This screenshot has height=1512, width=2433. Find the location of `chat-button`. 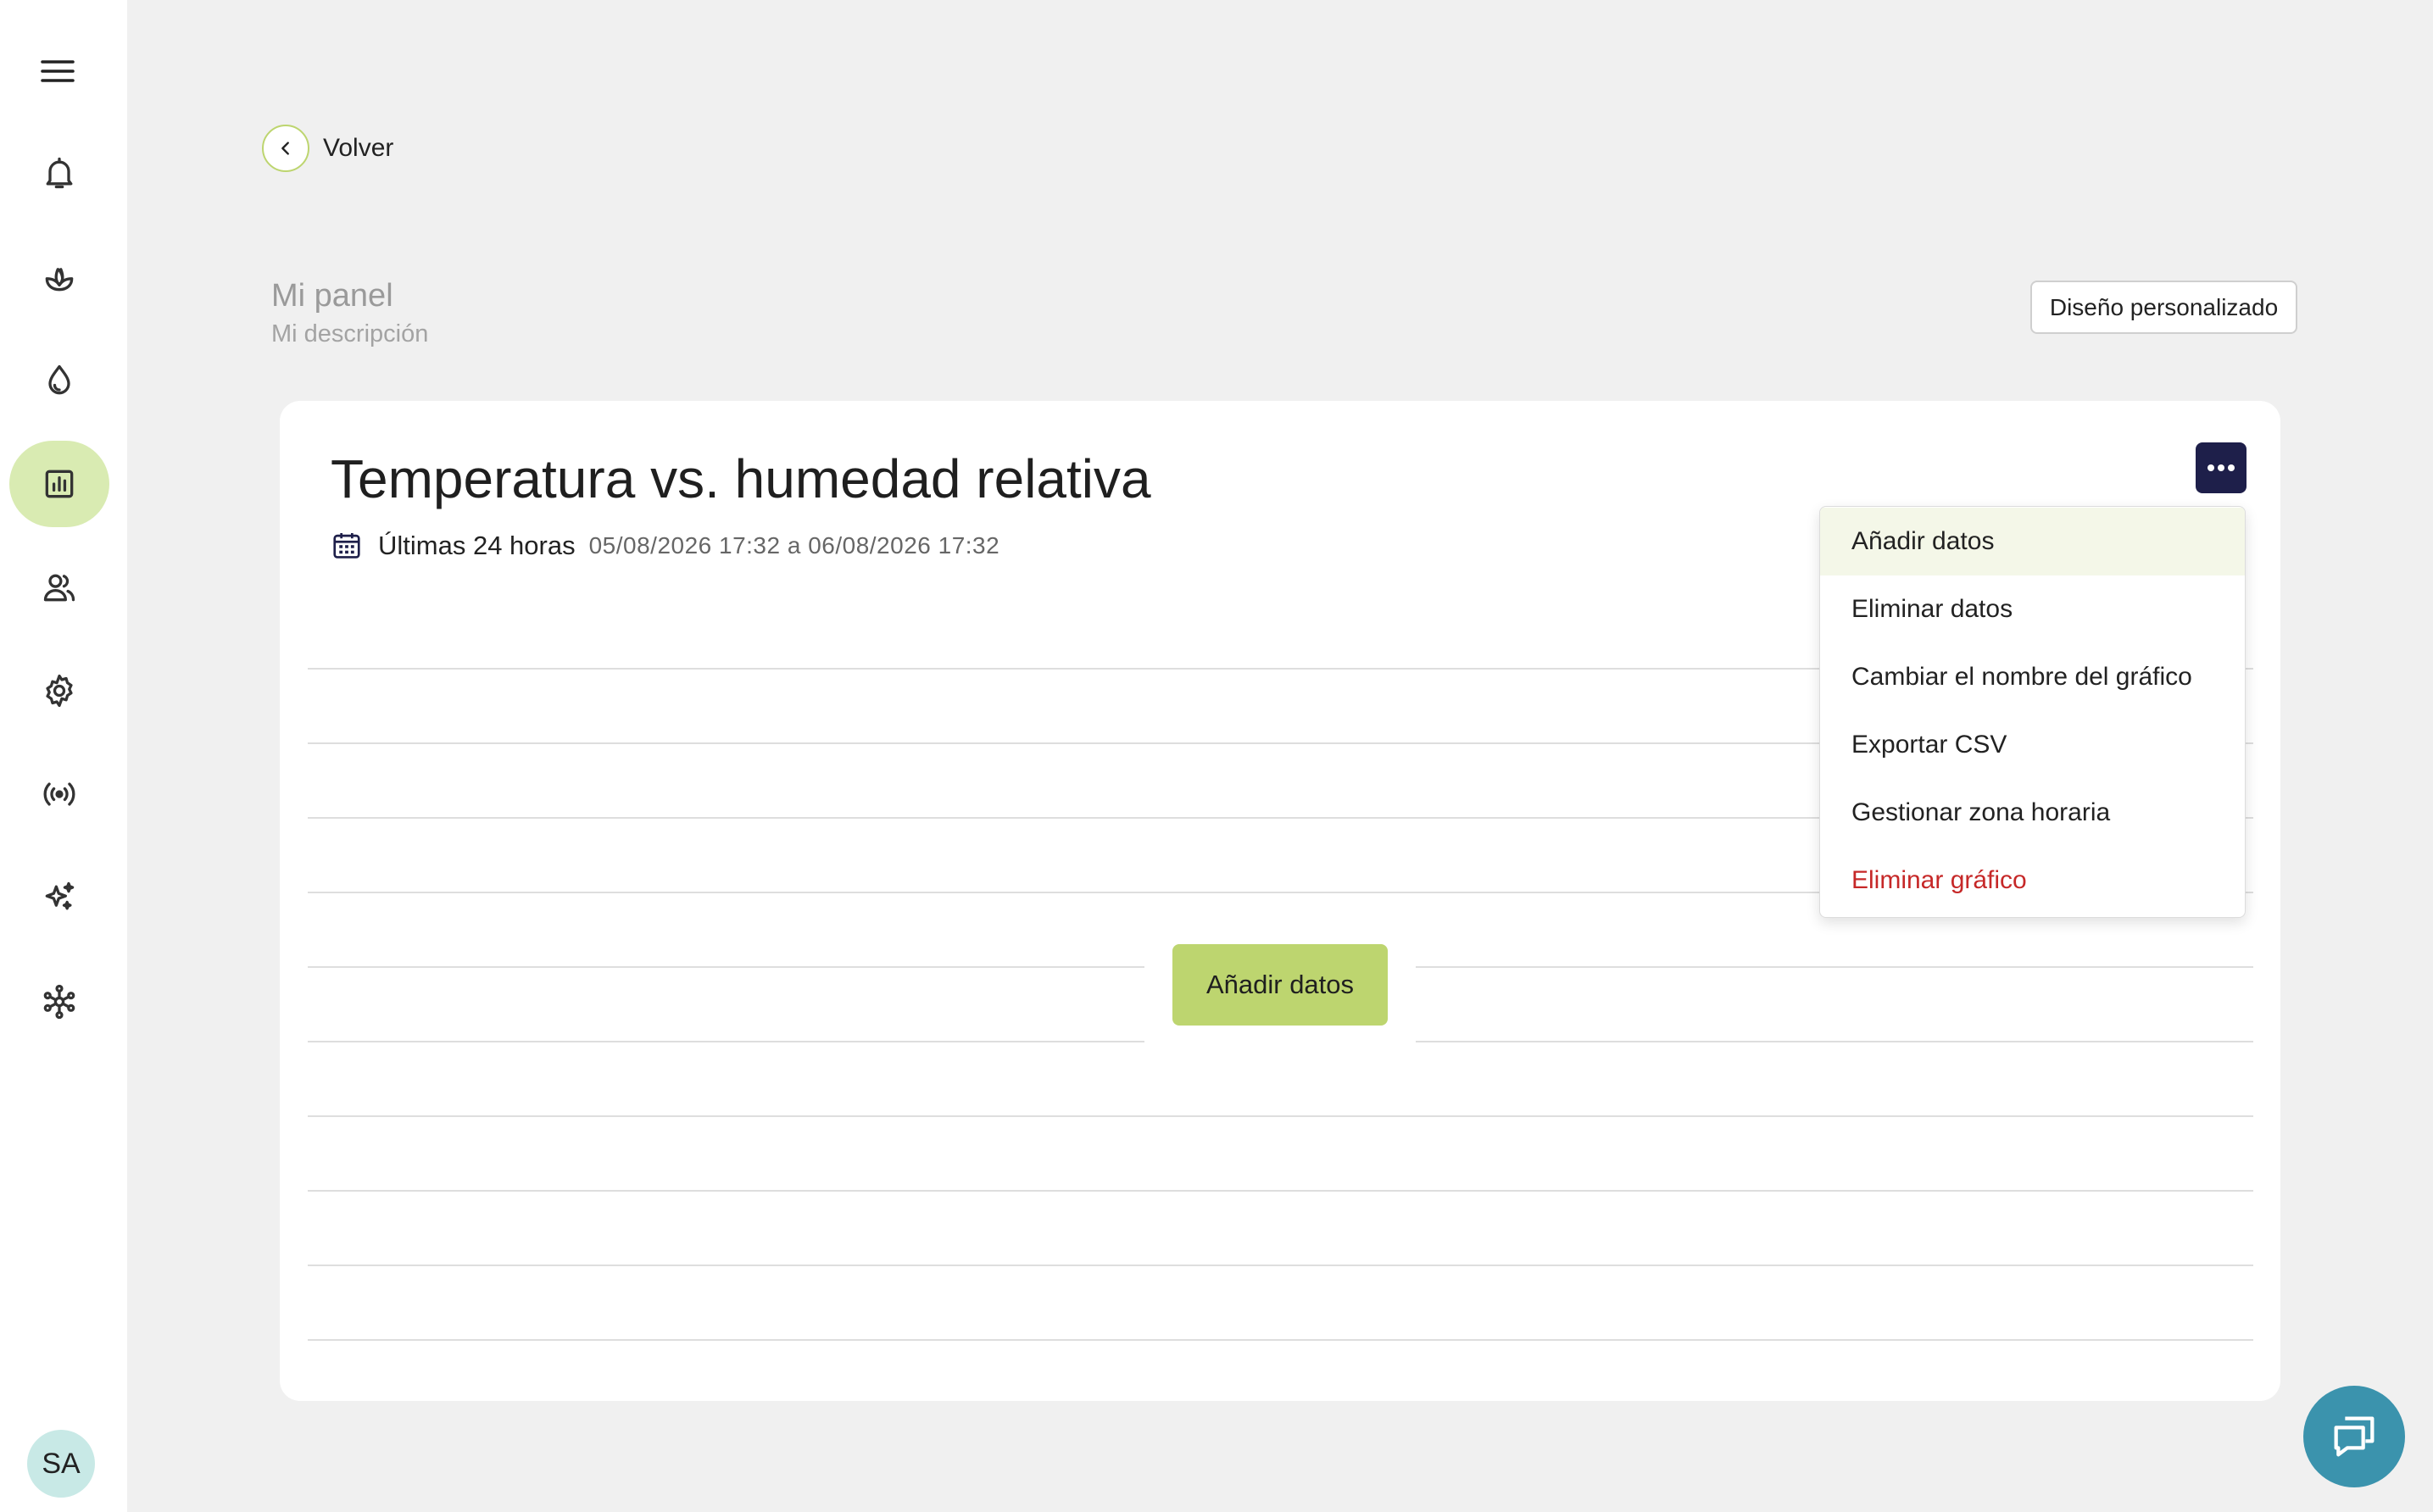

chat-button is located at coordinates (2354, 1436).